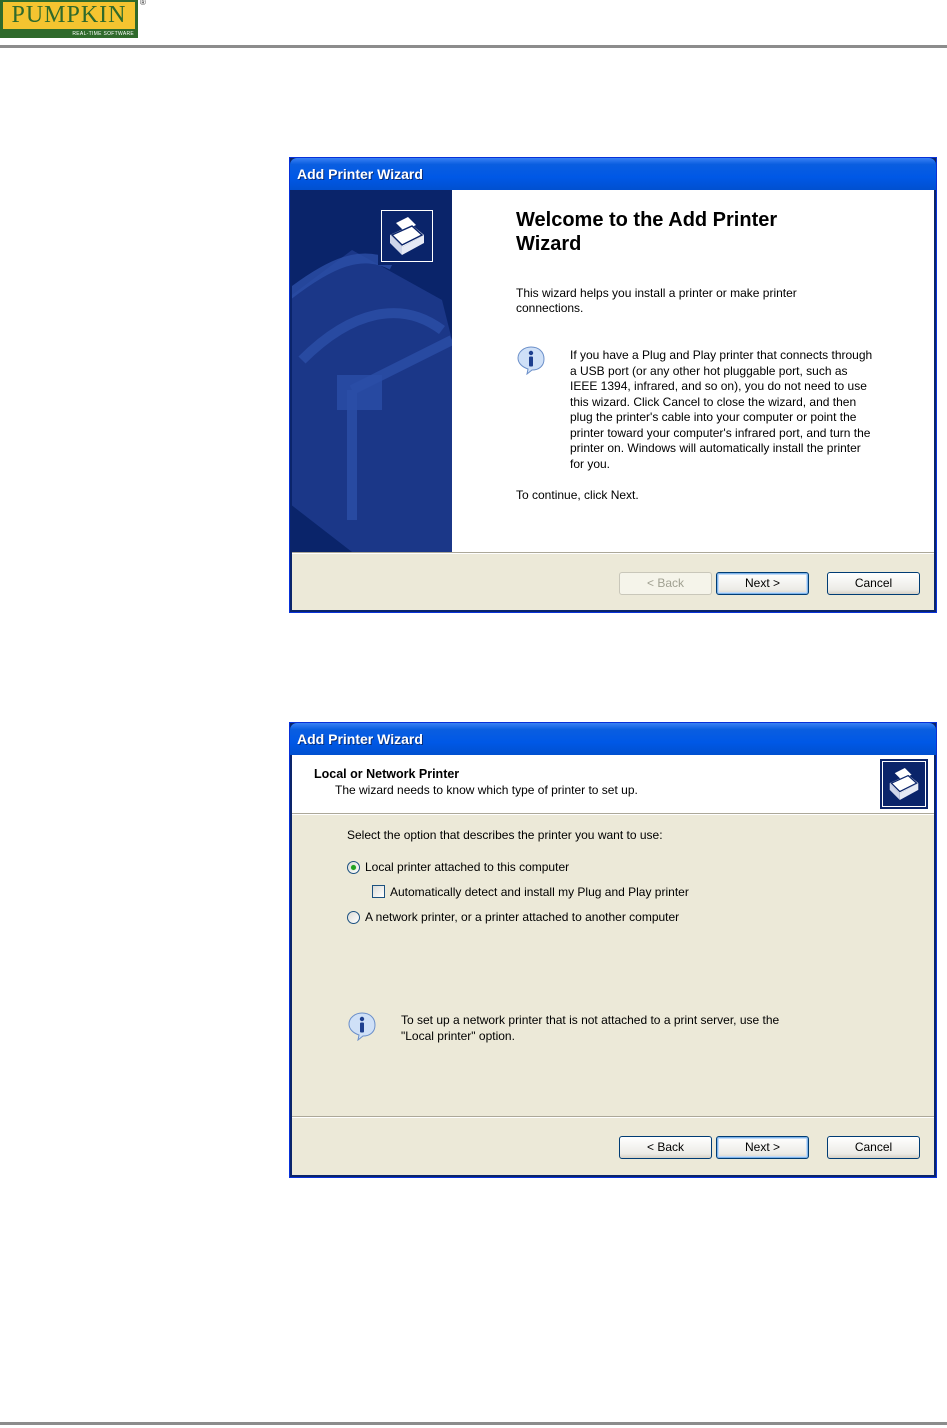  What do you see at coordinates (473, 46) in the screenshot?
I see `header-rule` at bounding box center [473, 46].